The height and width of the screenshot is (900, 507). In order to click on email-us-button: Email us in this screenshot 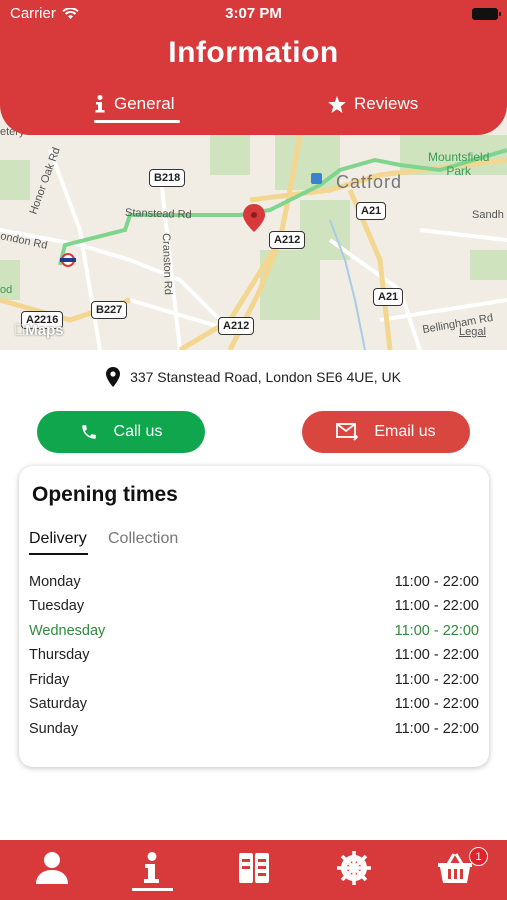, I will do `click(386, 432)`.